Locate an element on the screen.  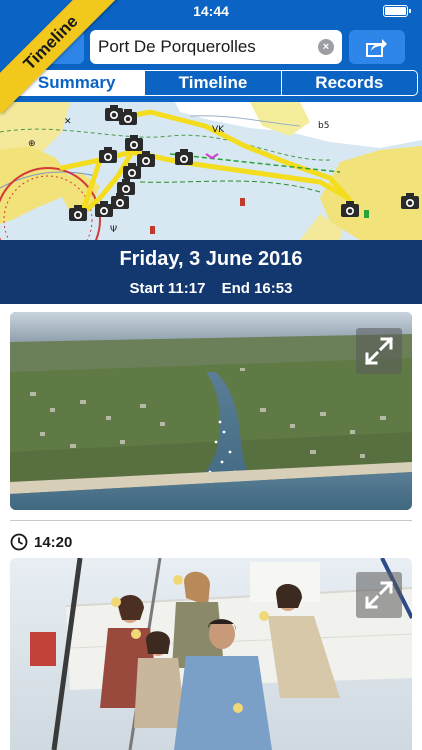
trip-end-time: End 16:53 is located at coordinates (257, 288).